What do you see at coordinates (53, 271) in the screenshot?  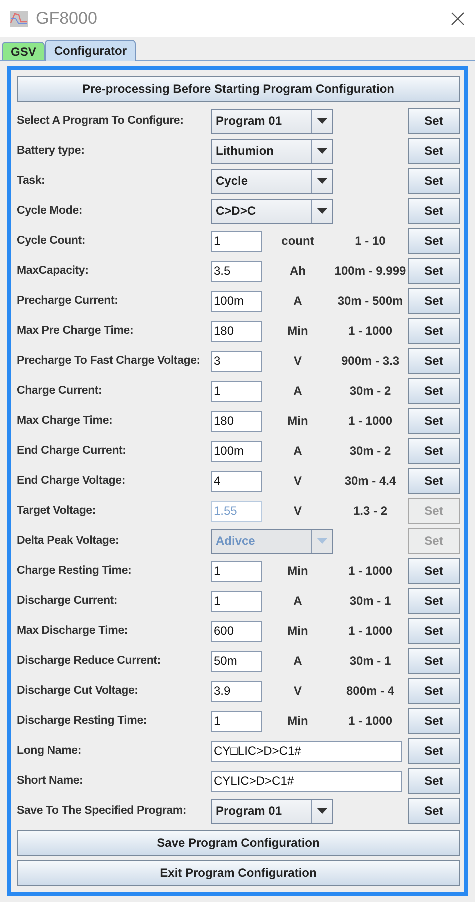 I see `field-label: MaxCapacity:` at bounding box center [53, 271].